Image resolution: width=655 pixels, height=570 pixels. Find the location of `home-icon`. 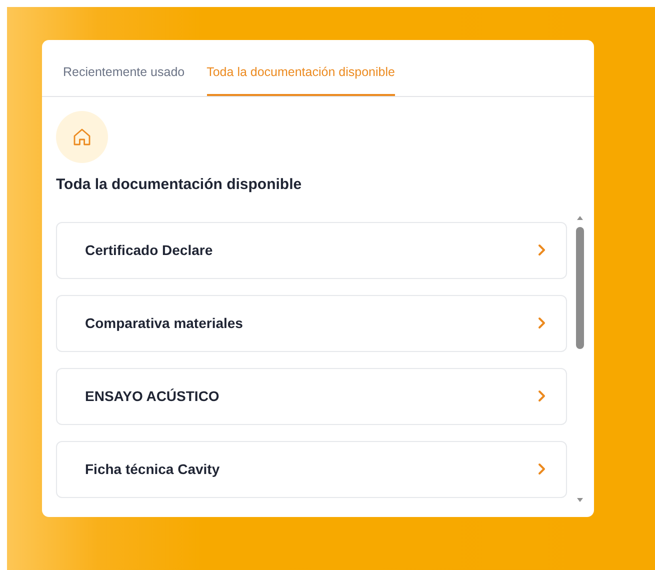

home-icon is located at coordinates (82, 137).